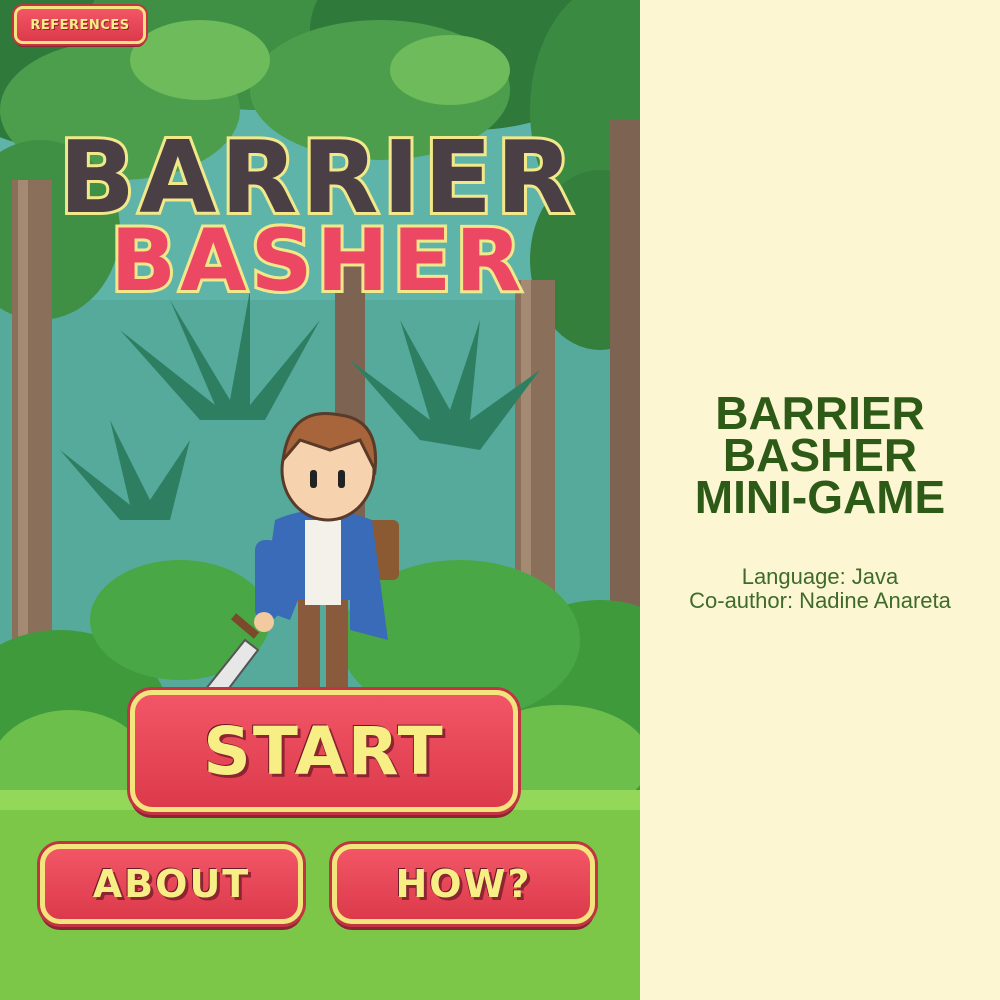 The height and width of the screenshot is (1000, 1000). I want to click on project-title: BARRIER BASHER MINI-GAME, so click(820, 455).